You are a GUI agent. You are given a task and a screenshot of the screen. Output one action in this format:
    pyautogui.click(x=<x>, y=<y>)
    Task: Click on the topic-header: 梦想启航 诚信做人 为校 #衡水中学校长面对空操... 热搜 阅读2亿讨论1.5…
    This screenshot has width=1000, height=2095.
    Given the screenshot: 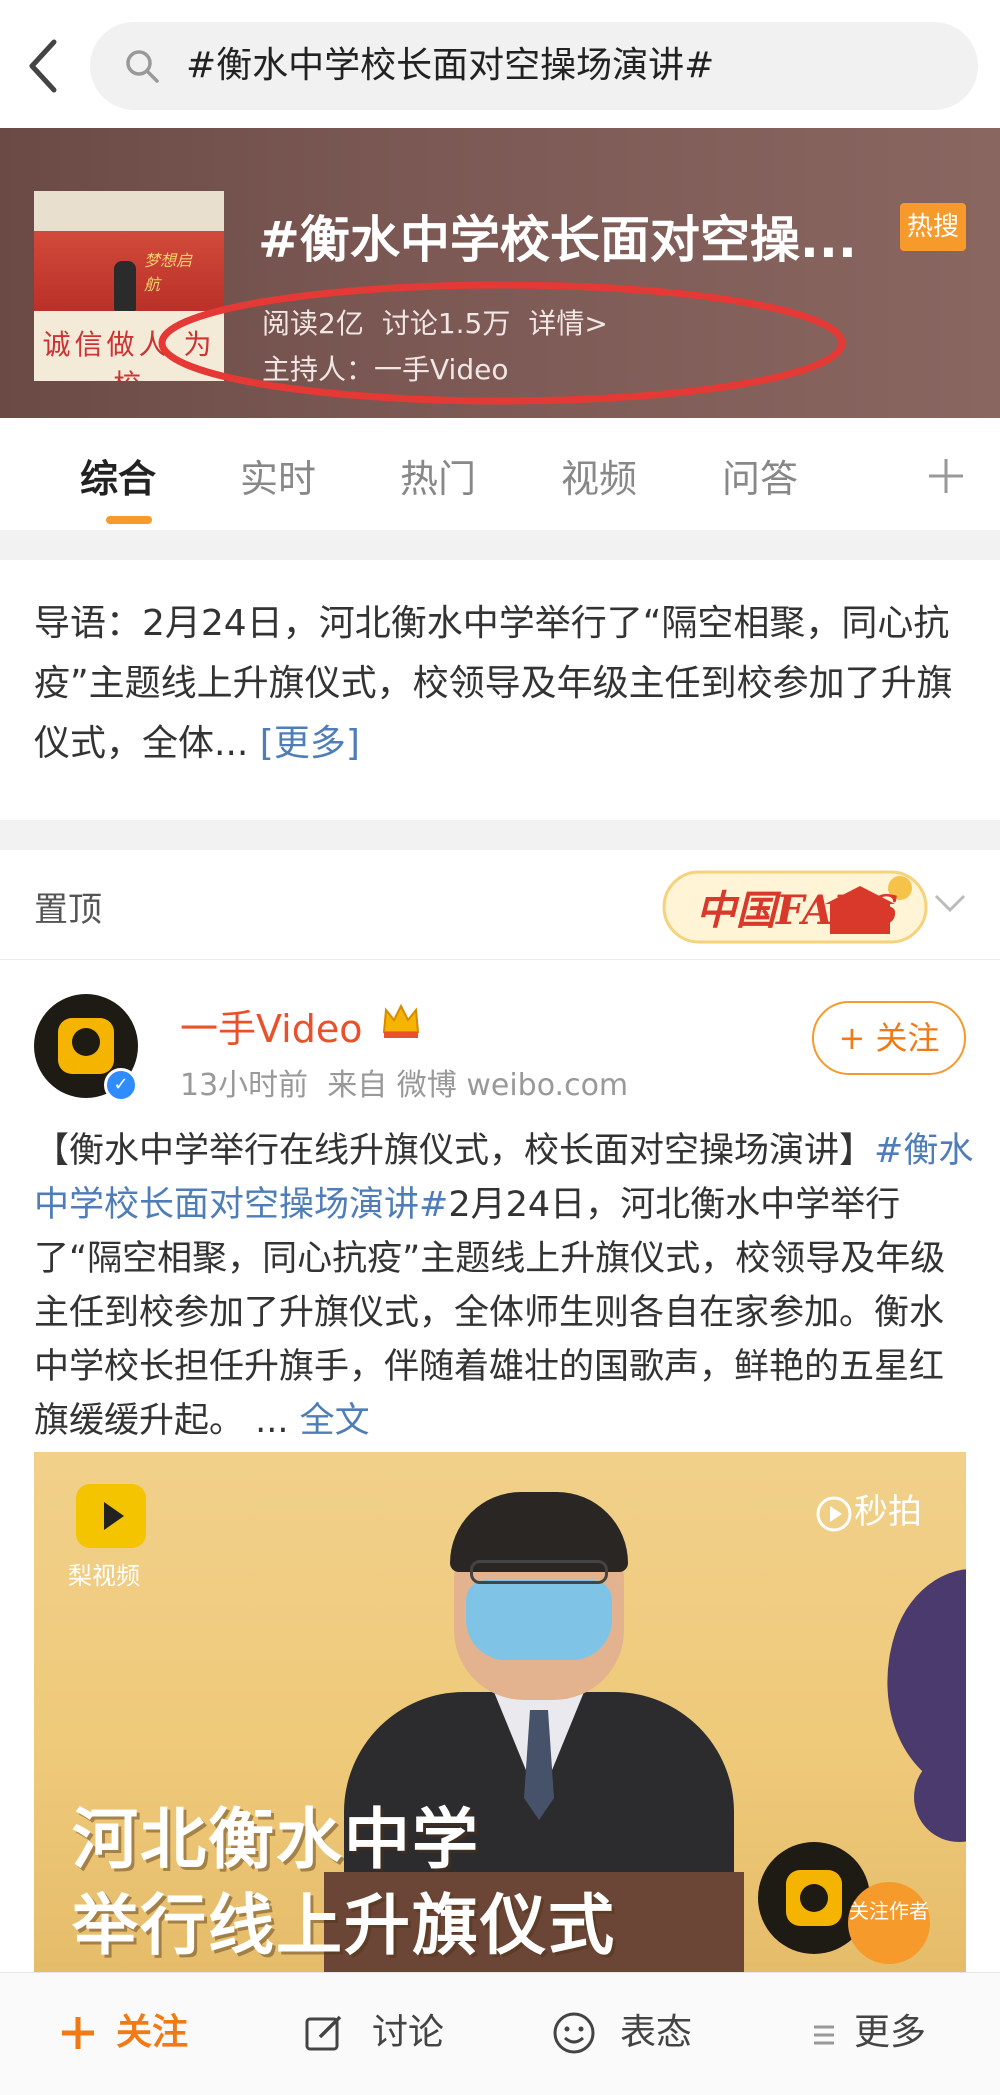 What is the action you would take?
    pyautogui.click(x=500, y=273)
    